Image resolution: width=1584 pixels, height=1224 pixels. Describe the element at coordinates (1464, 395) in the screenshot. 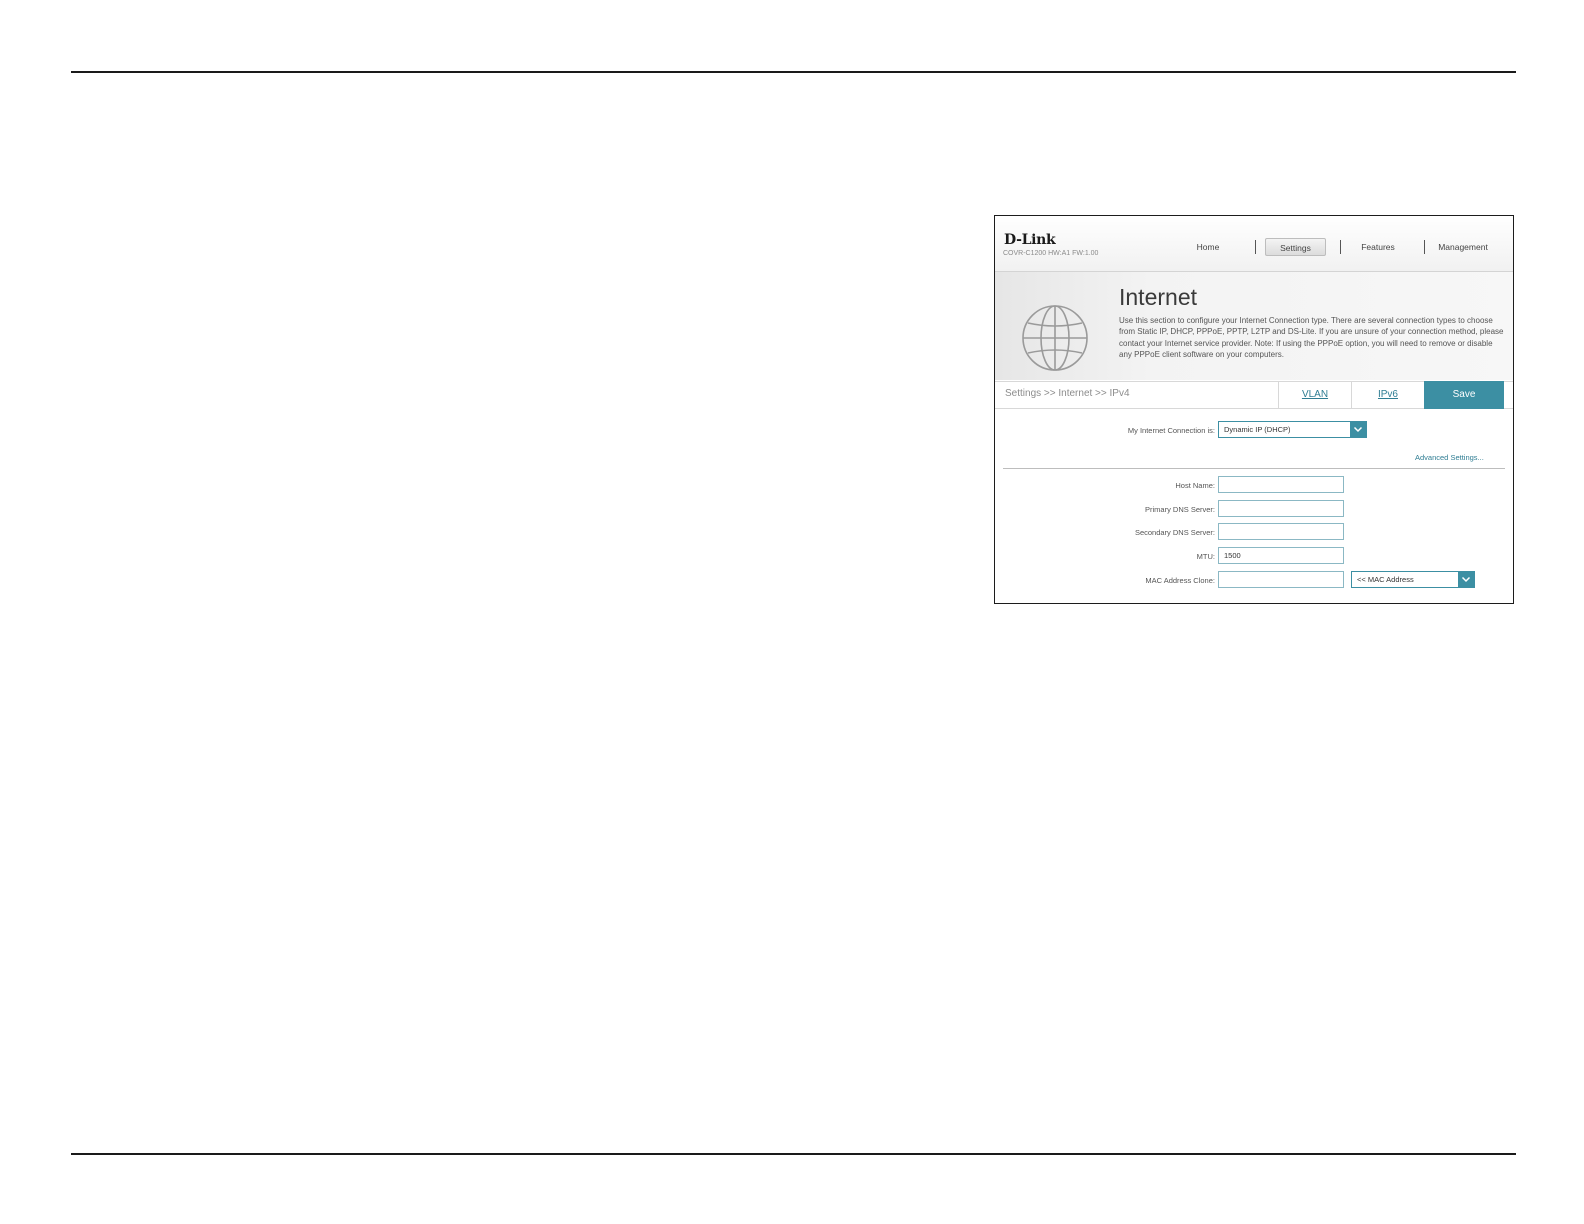

I see `save-button: Save` at that location.